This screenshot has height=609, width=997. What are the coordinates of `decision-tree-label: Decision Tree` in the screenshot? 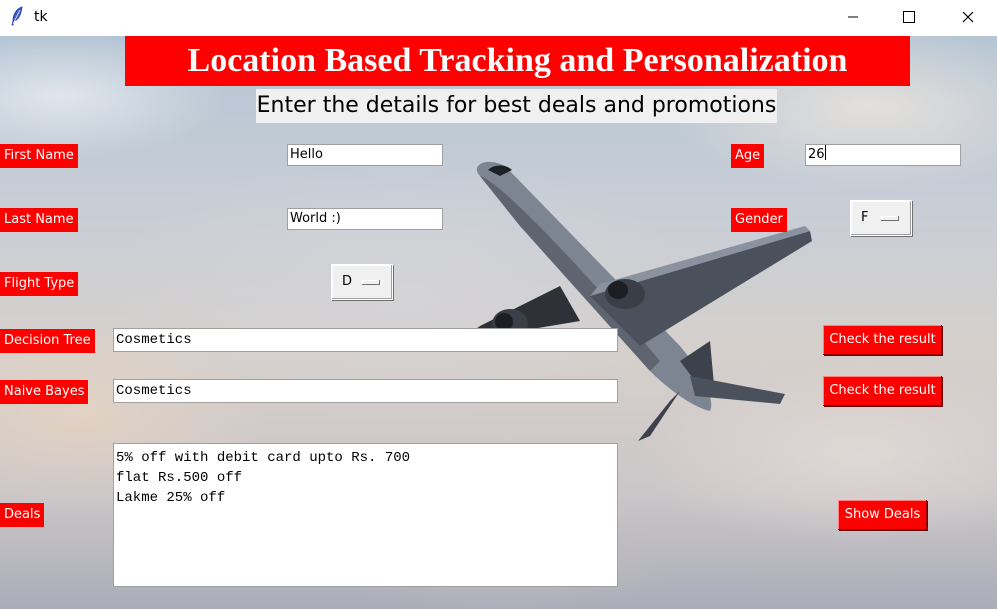 It's located at (47, 341).